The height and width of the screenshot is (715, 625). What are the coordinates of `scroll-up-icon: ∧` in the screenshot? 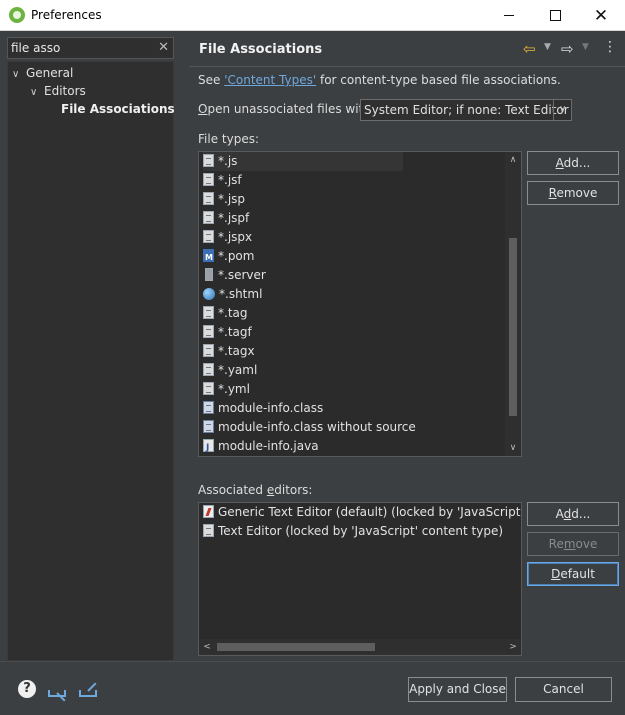 It's located at (513, 160).